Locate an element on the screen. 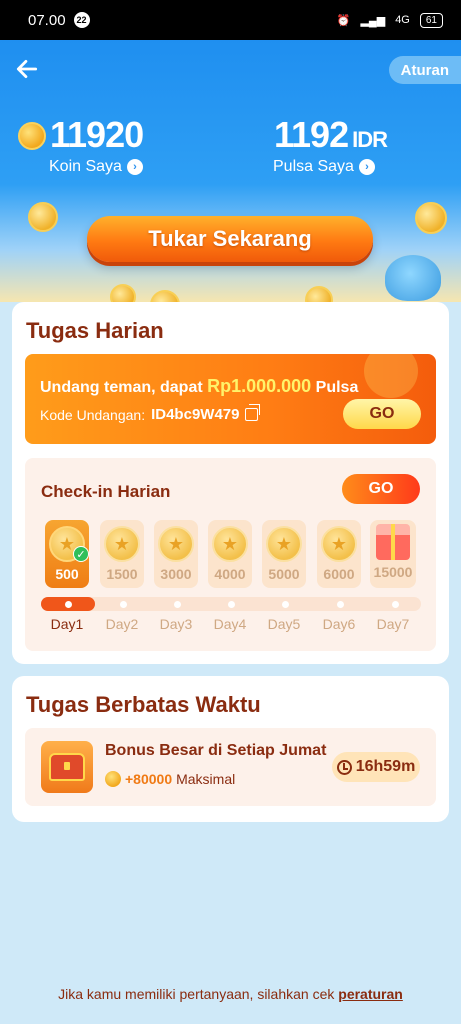  chest-box is located at coordinates (67, 767).